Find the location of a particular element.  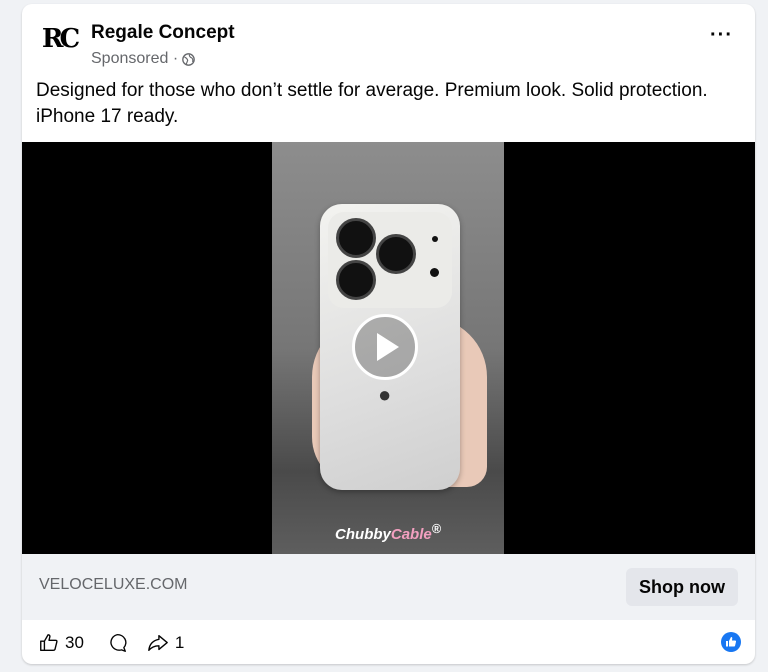

more-options-button: ··· is located at coordinates (721, 35).